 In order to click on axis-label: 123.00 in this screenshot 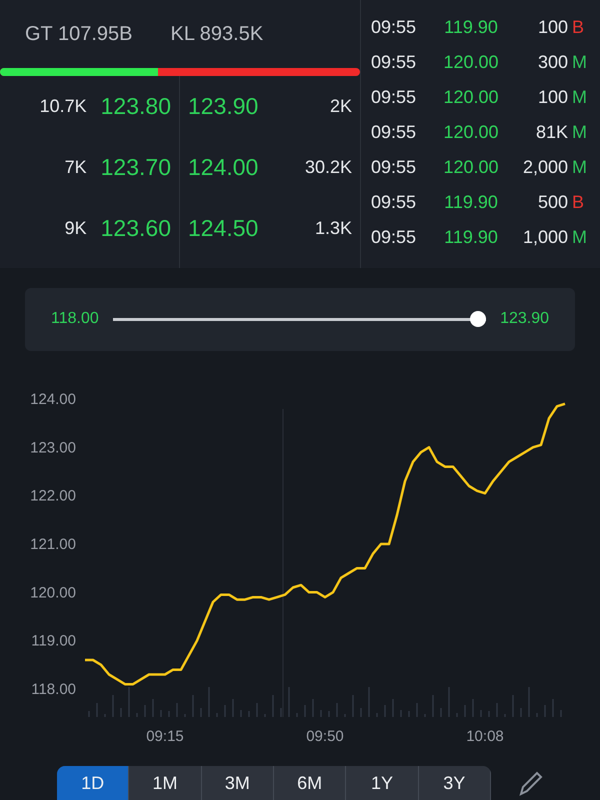, I will do `click(53, 447)`.